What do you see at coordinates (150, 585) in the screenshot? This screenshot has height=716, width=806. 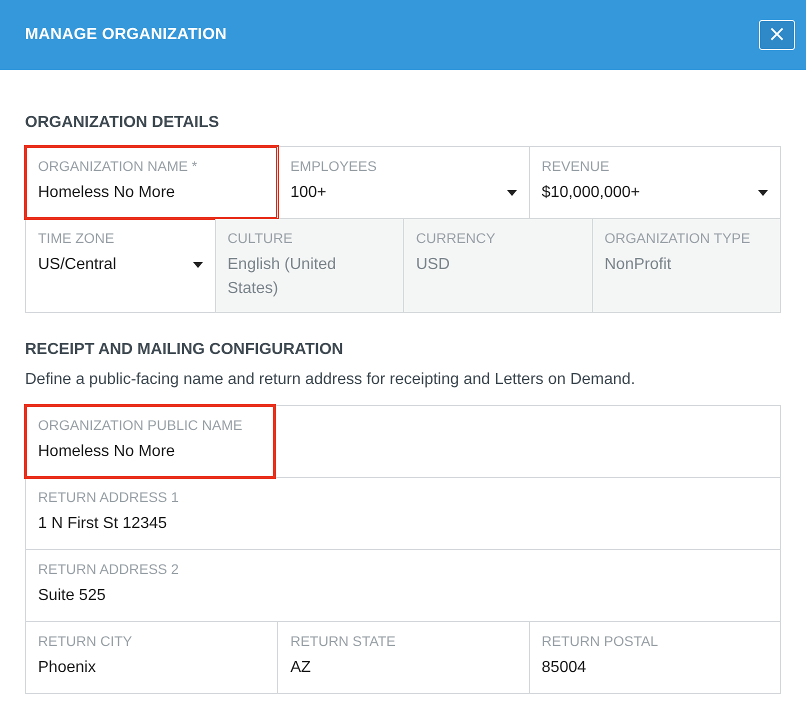 I see `input-field: RETURN ADDRESS 2 Suite 525` at bounding box center [150, 585].